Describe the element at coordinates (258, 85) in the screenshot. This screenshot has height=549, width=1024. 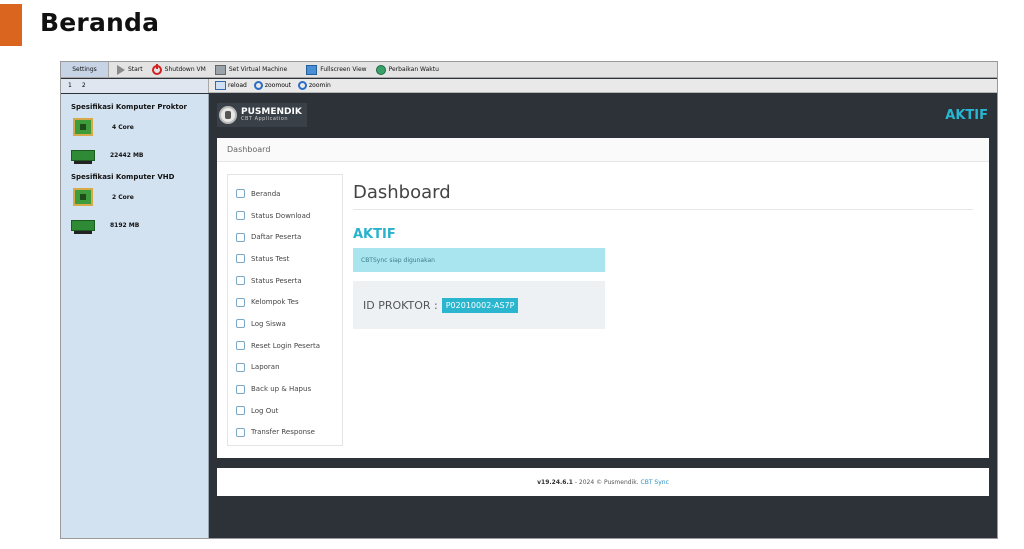
I see `zoom-out-icon` at that location.